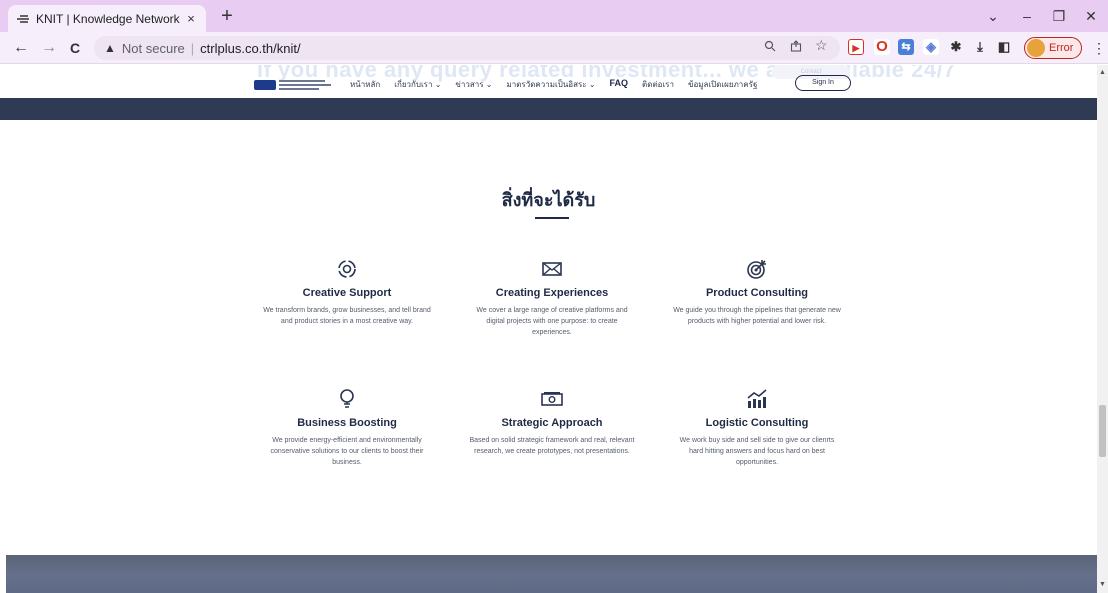 The height and width of the screenshot is (593, 1108). I want to click on tab-search-icon: ⌄, so click(993, 16).